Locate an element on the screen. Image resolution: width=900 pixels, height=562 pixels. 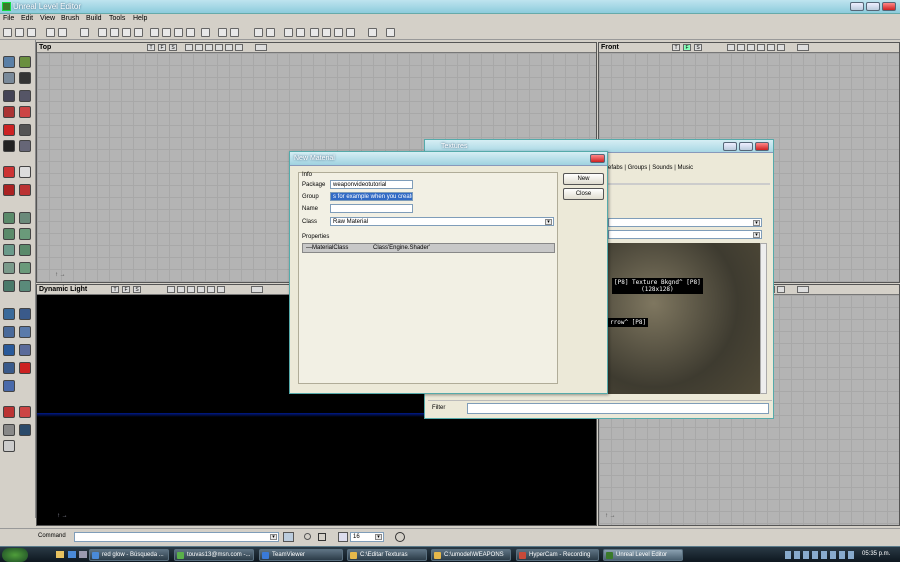
curved-stair-builder-icon is located at coordinates (25, 234).